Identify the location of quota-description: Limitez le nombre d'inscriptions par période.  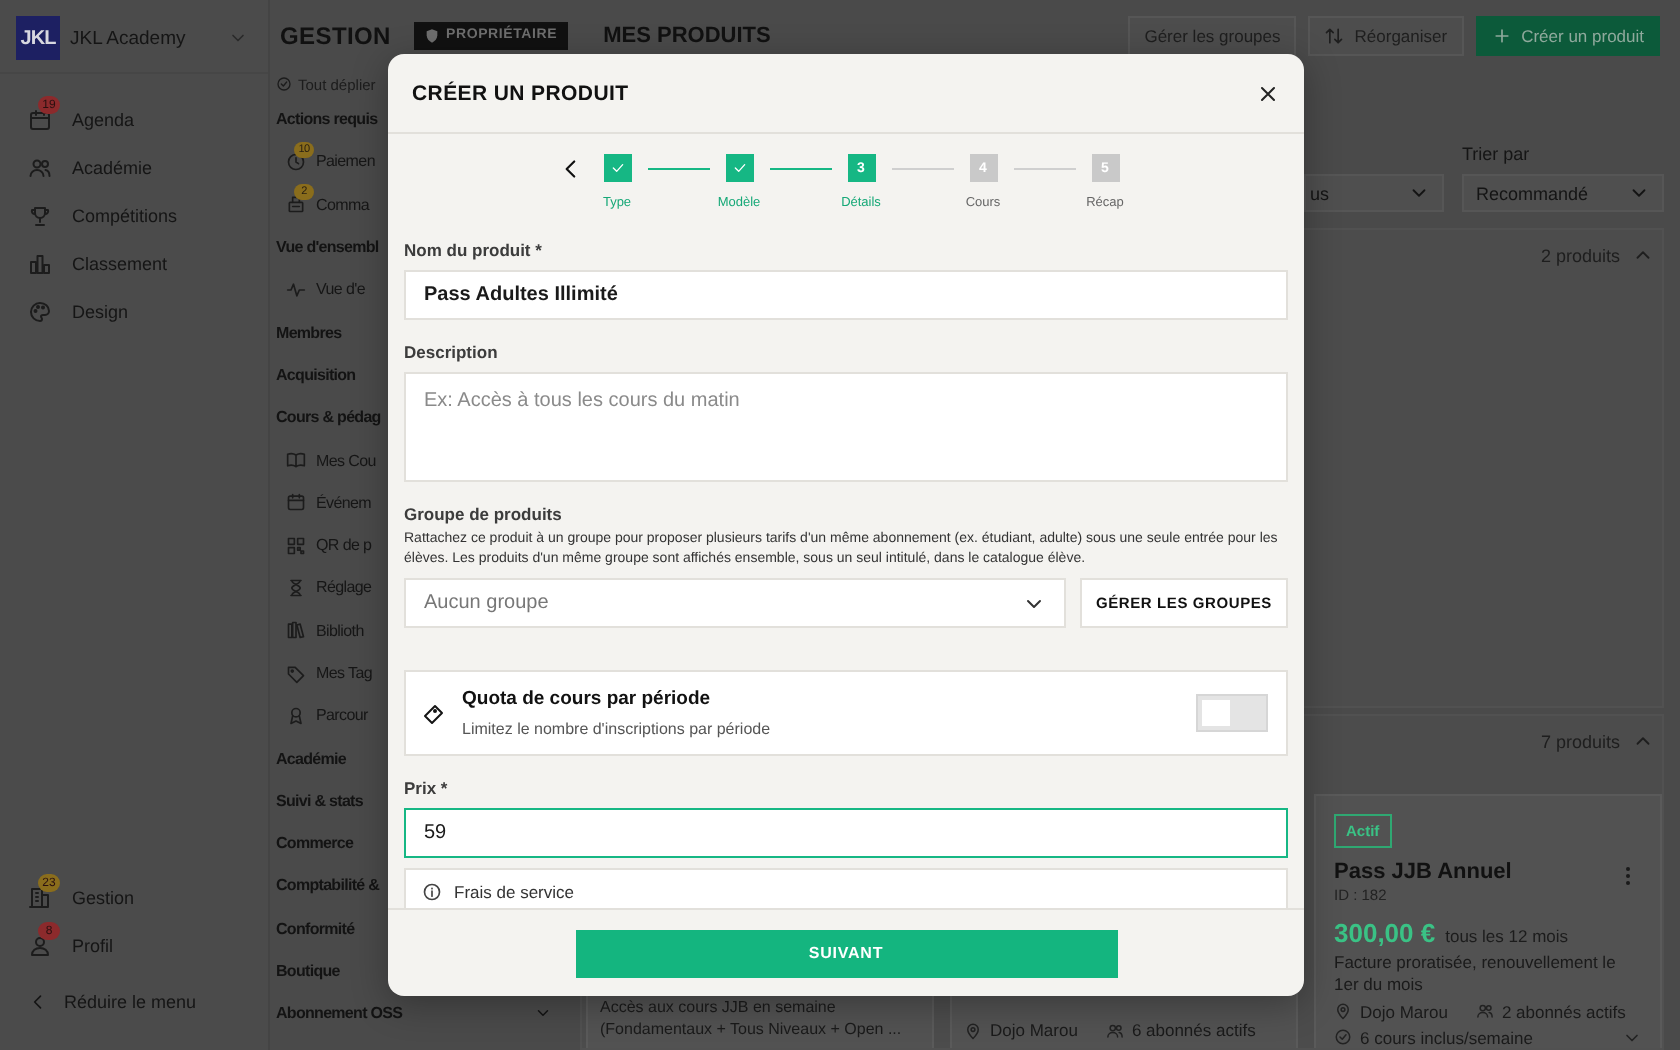
(617, 729).